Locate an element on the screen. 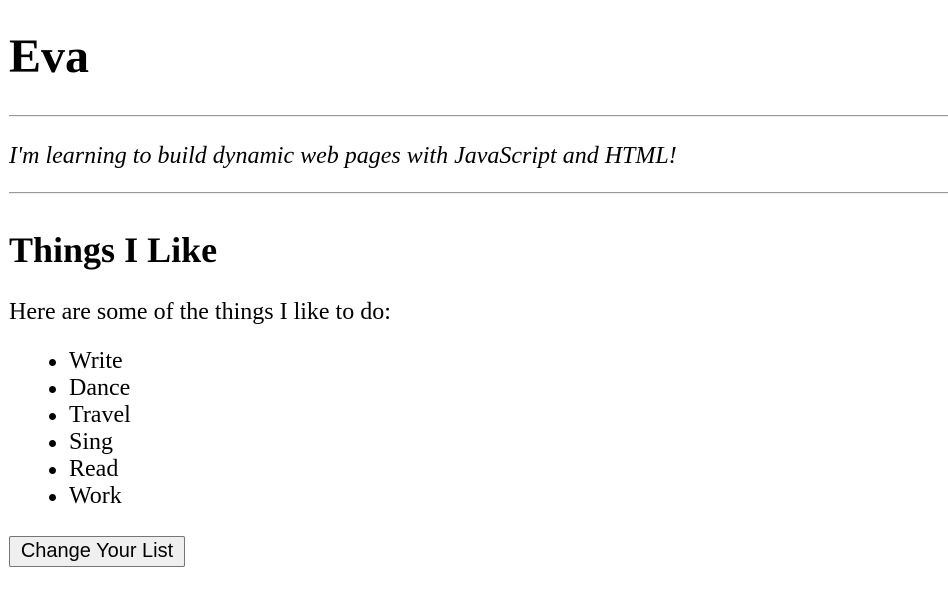 The image size is (948, 592). change-list-button: Change Your List is located at coordinates (97, 551).